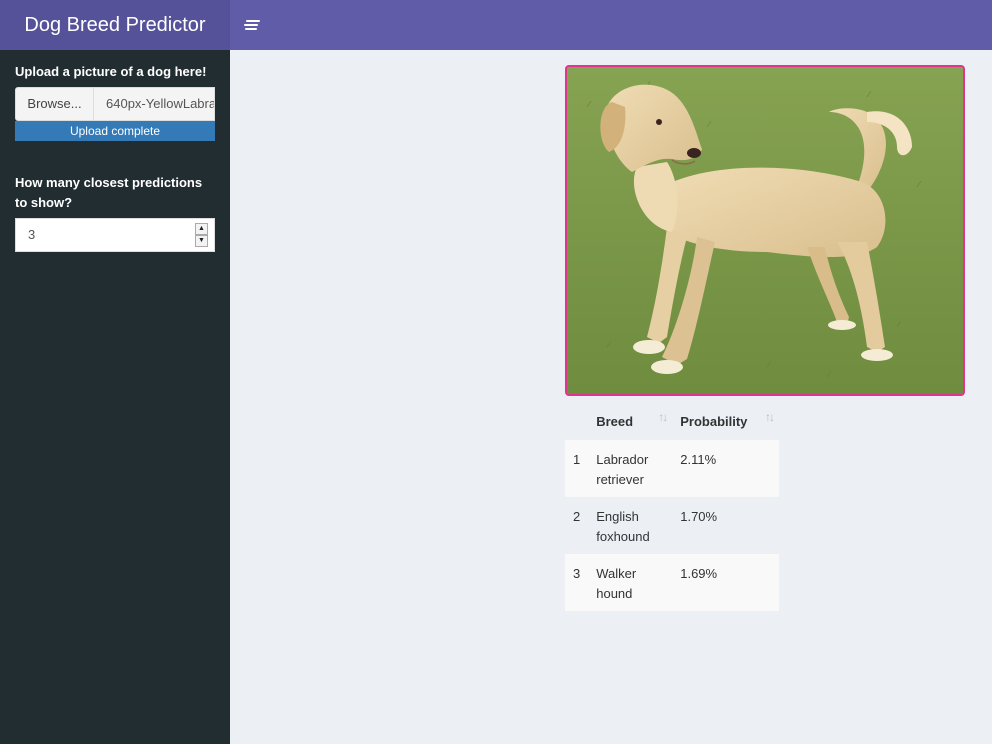 The width and height of the screenshot is (992, 744). What do you see at coordinates (714, 421) in the screenshot?
I see `probability-header-label: Probability` at bounding box center [714, 421].